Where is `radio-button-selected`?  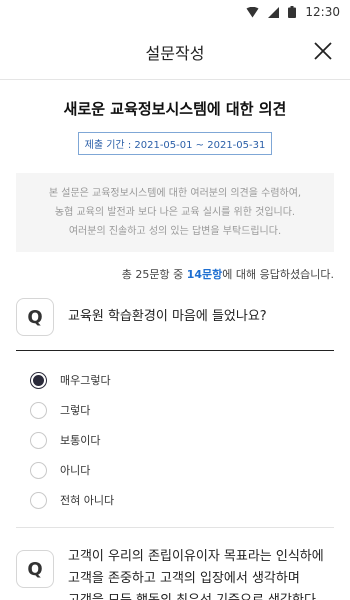 radio-button-selected is located at coordinates (38, 380).